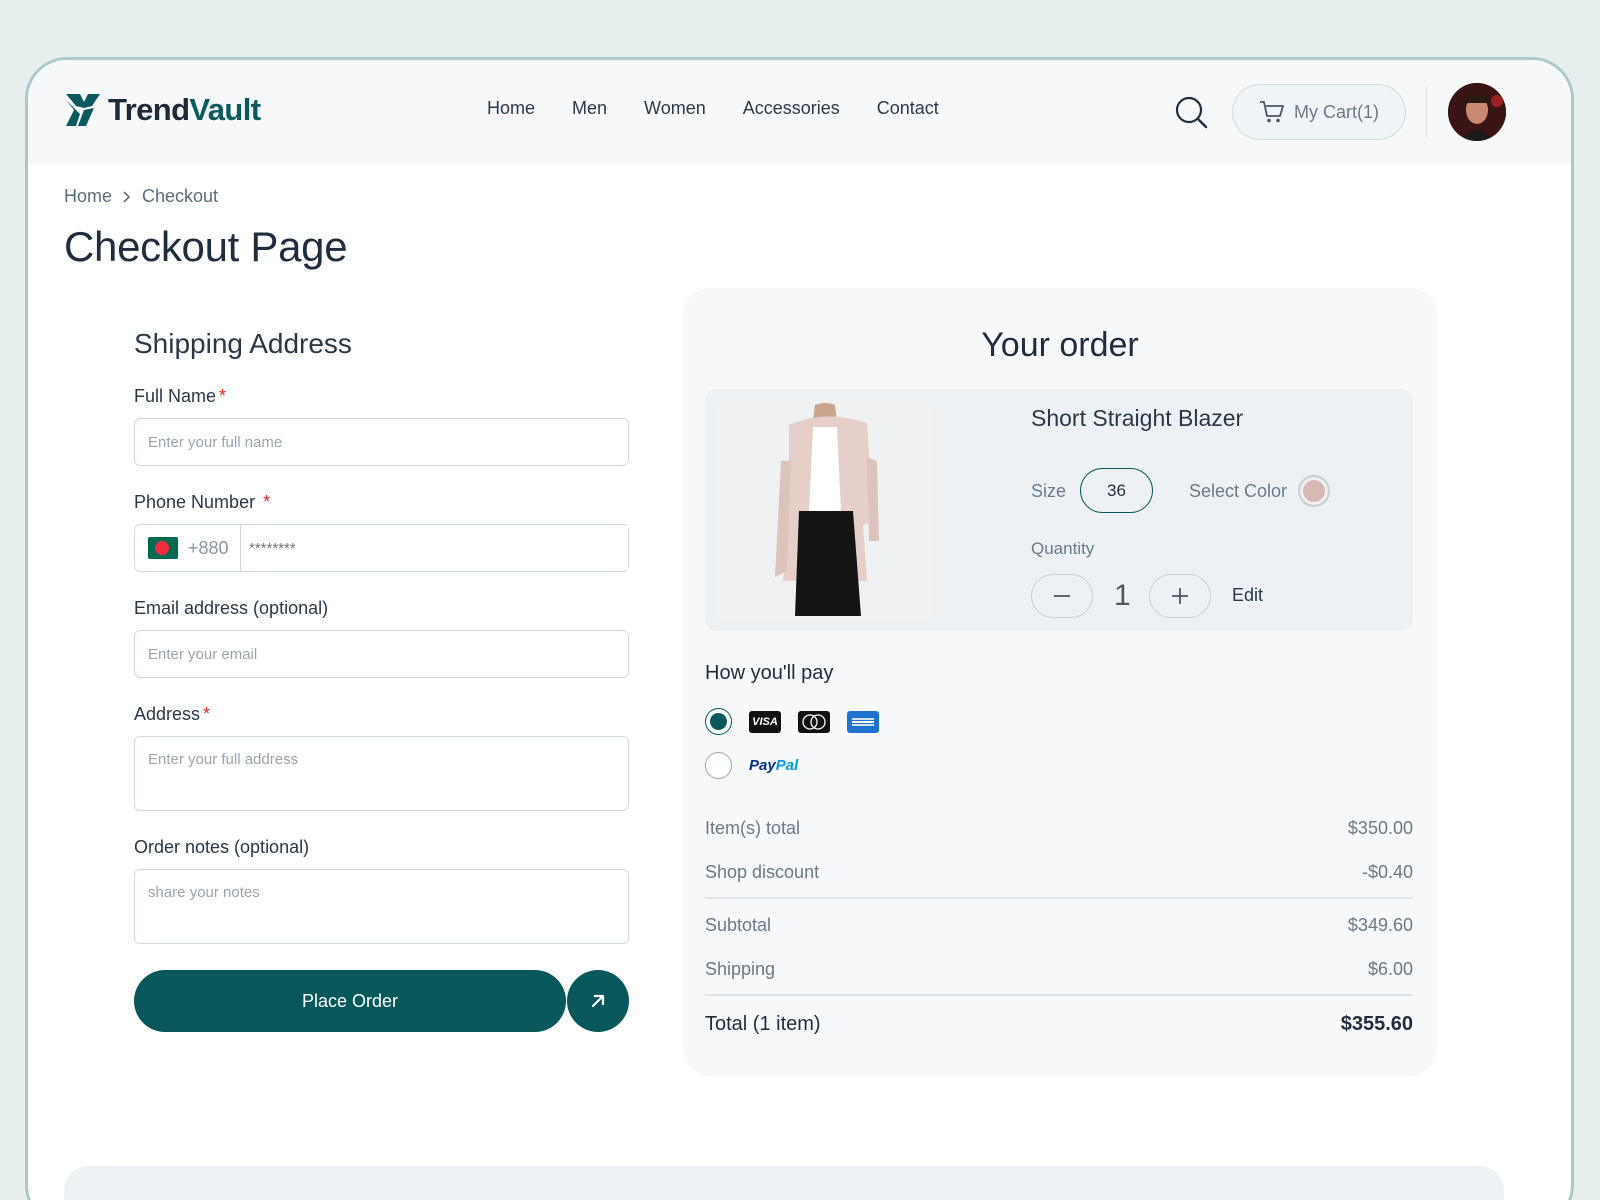 This screenshot has width=1600, height=1200. I want to click on discount-row: Shop discount -$0.40, so click(1059, 872).